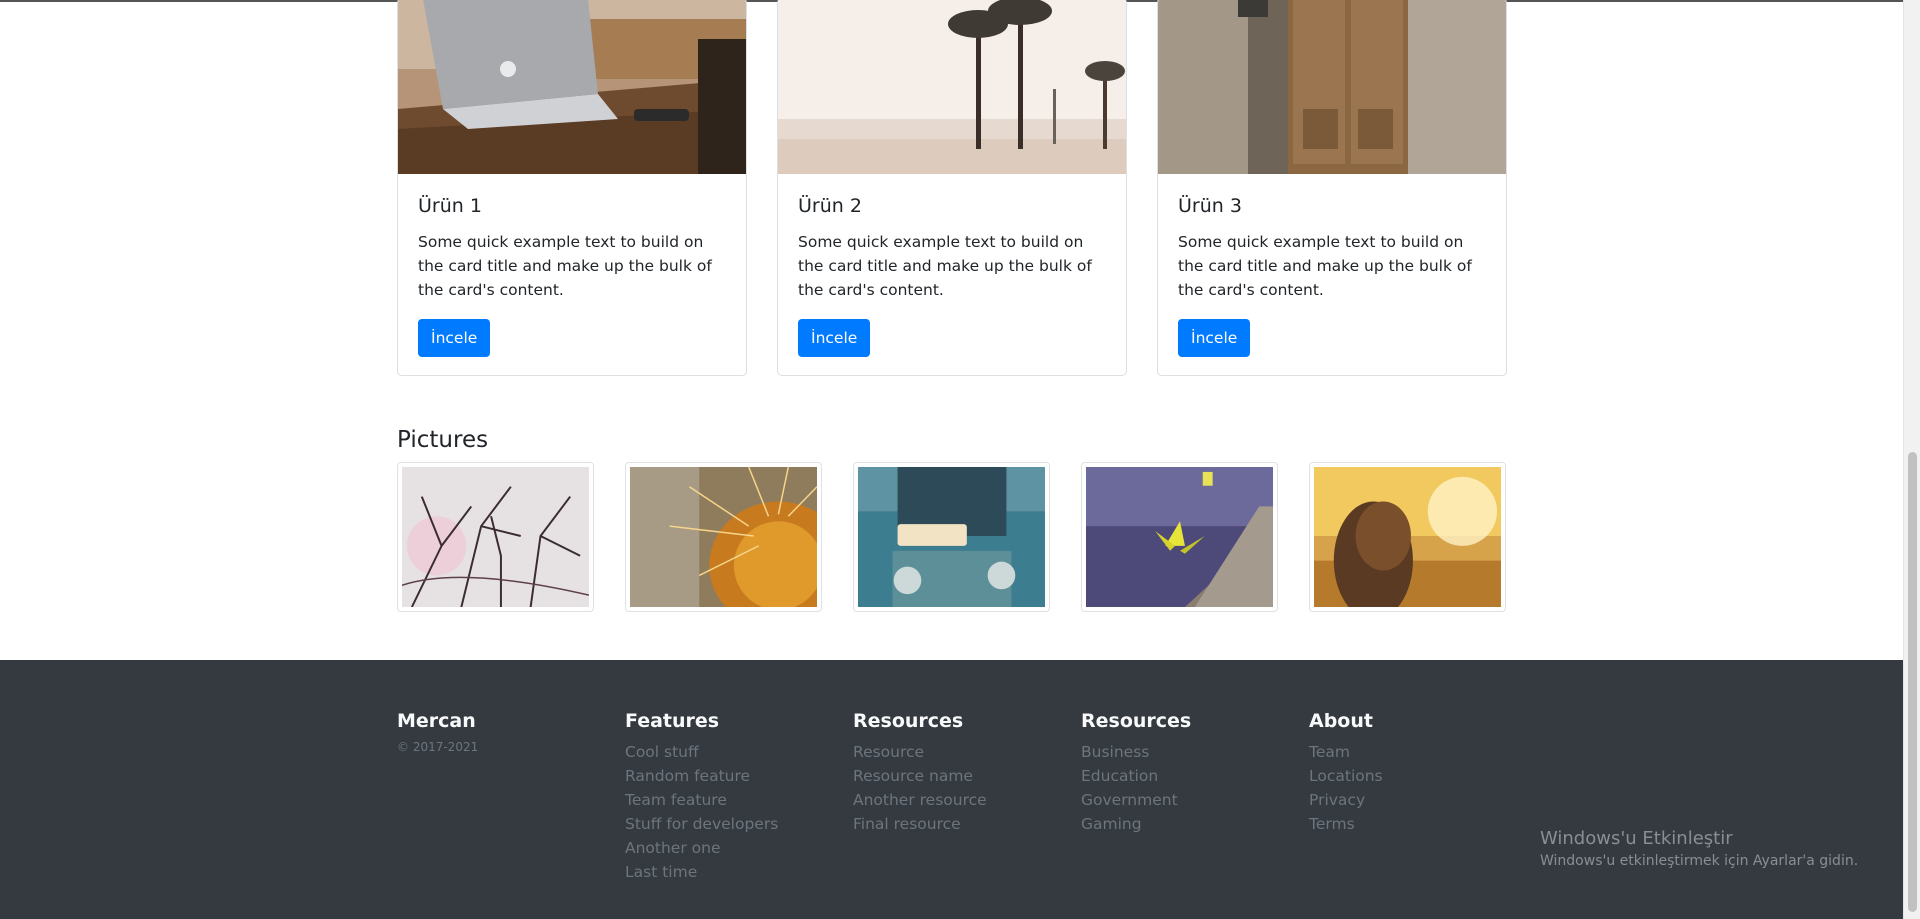  What do you see at coordinates (701, 848) in the screenshot?
I see `footer-link: Another one` at bounding box center [701, 848].